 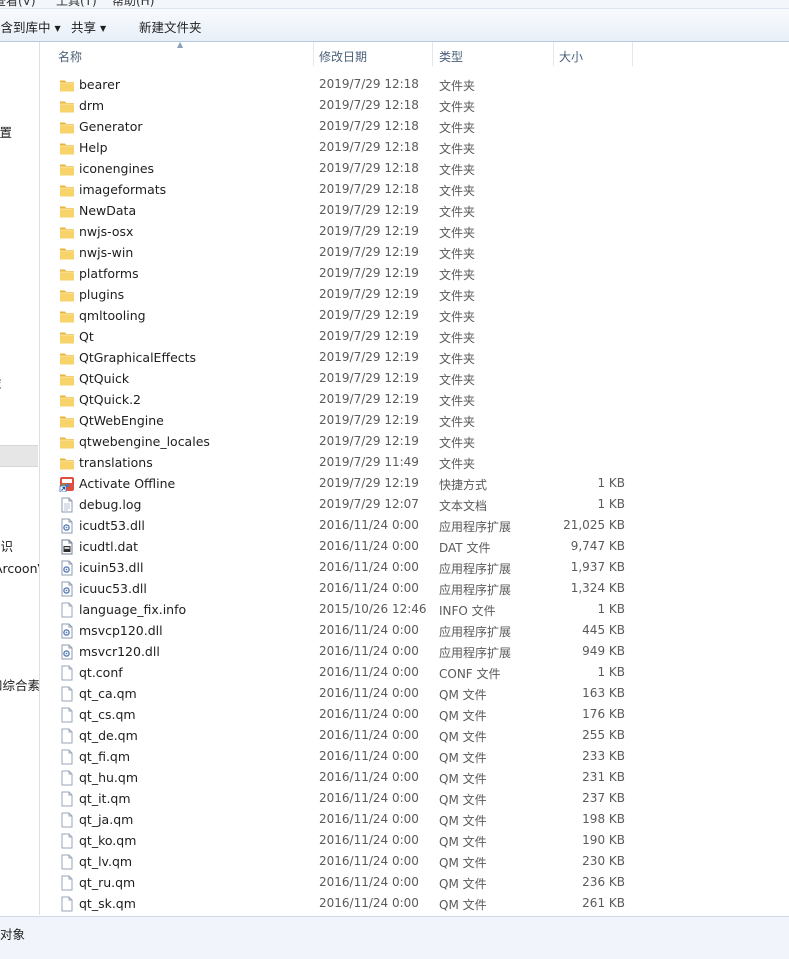 I want to click on menu-tools: 工具(T), so click(x=76, y=4).